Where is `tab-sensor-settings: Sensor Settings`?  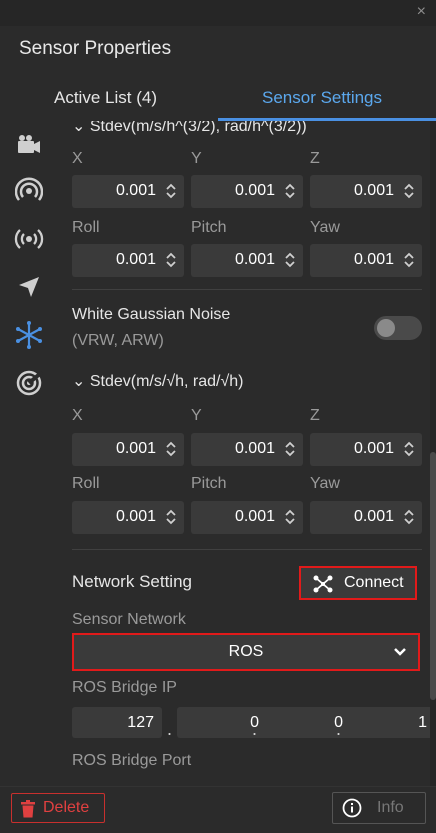
tab-sensor-settings: Sensor Settings is located at coordinates (322, 98).